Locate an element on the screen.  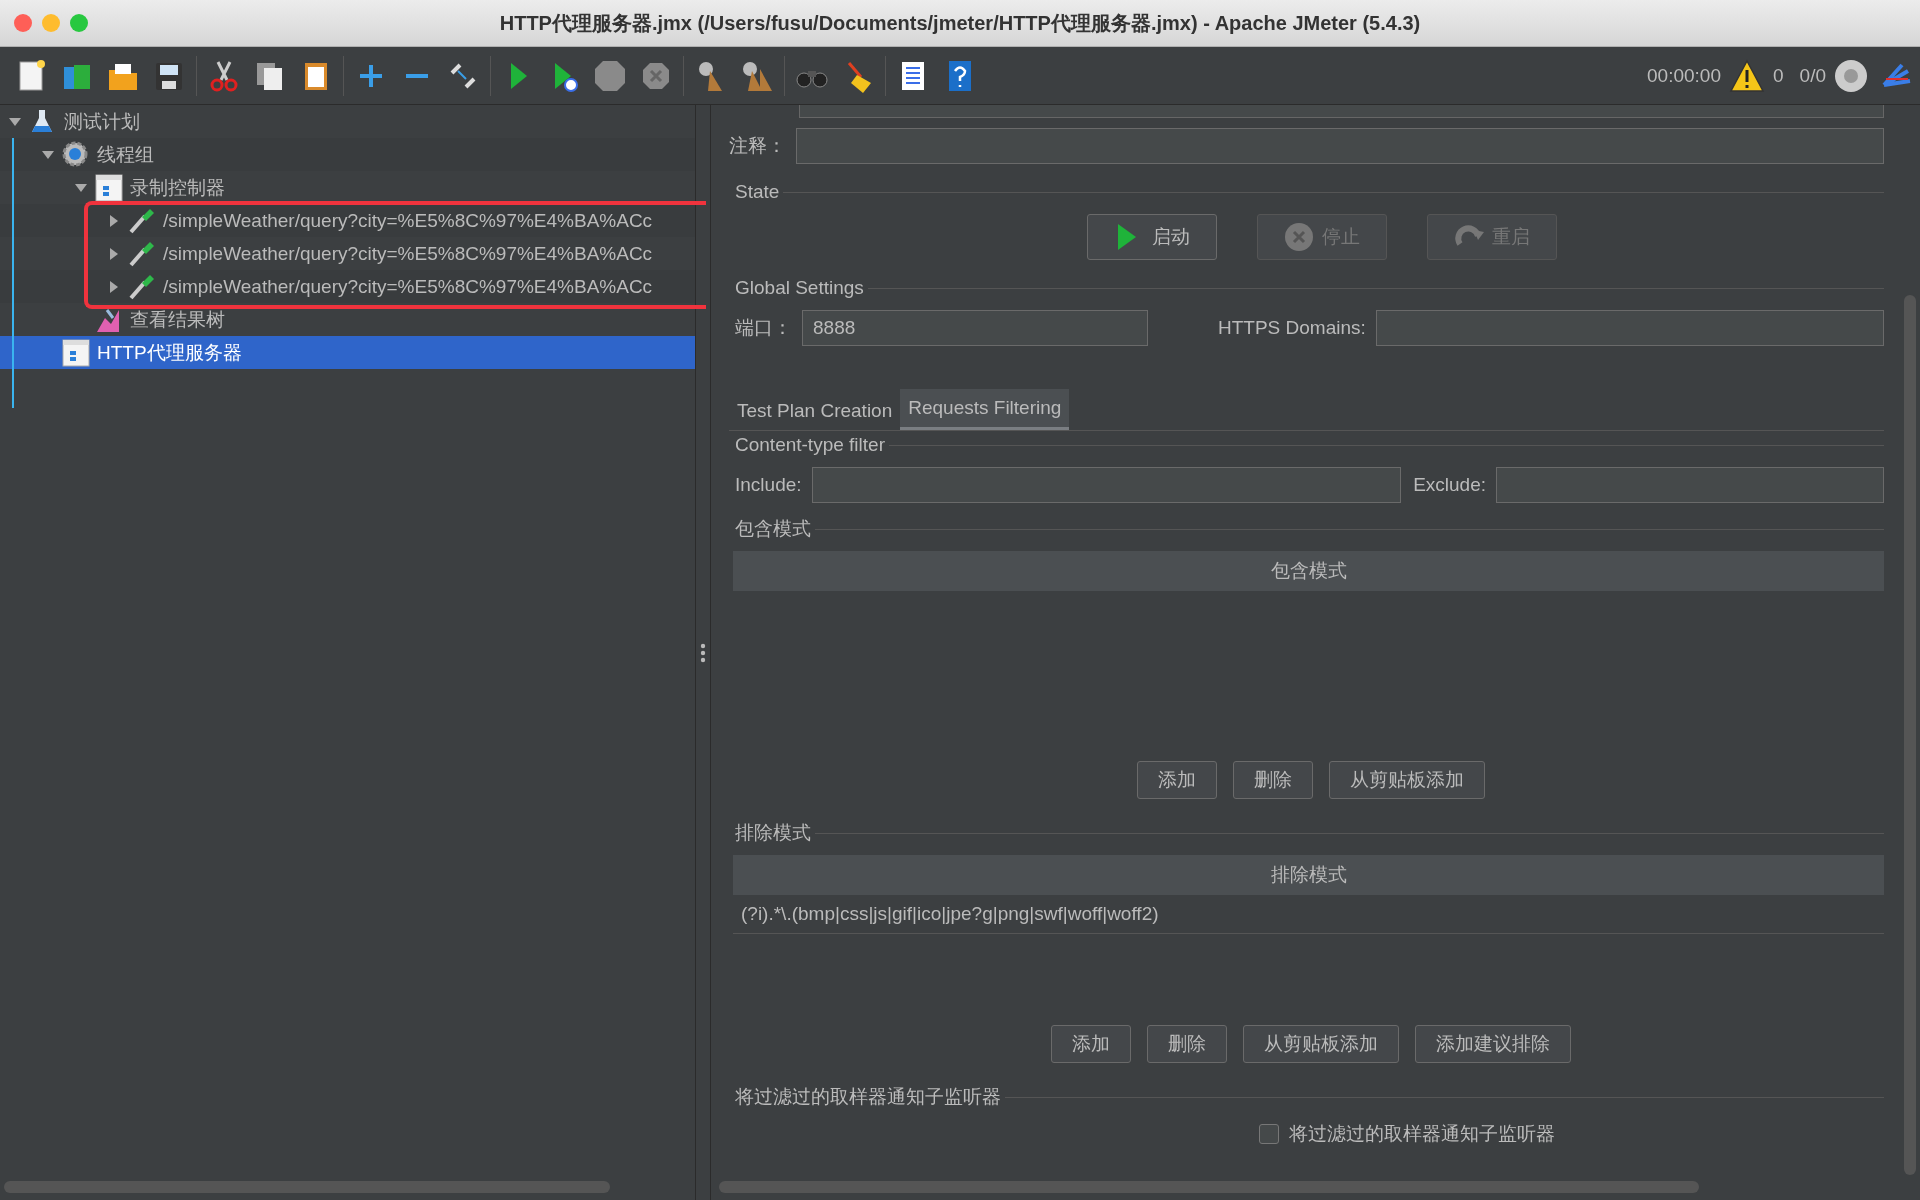
exclude-label: Exclude: is located at coordinates (1449, 485).